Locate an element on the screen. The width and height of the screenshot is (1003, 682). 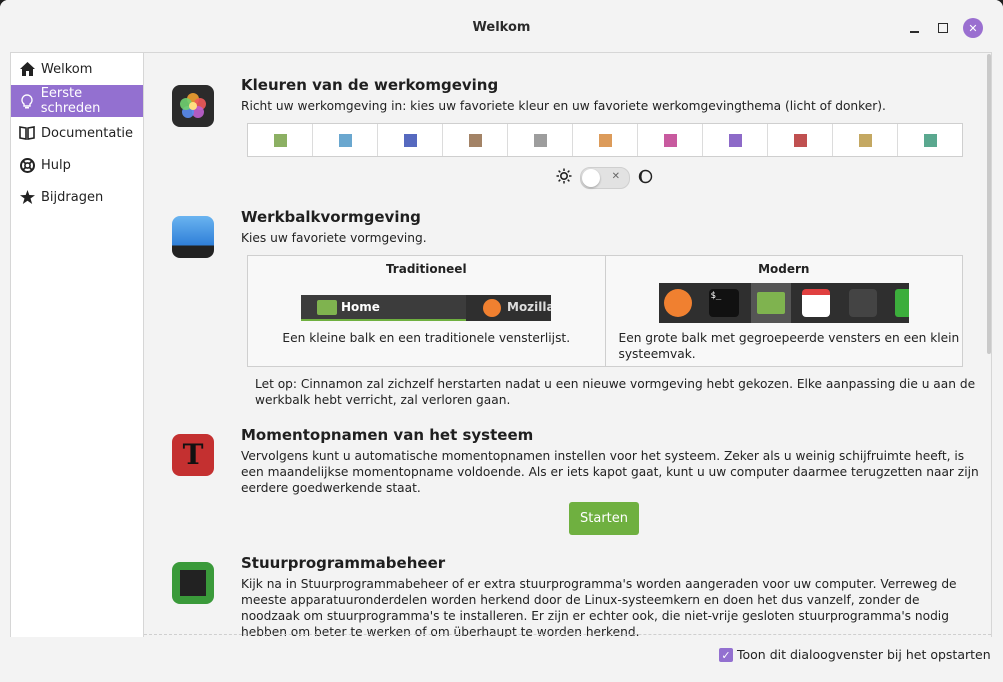
traditional-panel-preview: Home Mozilla is located at coordinates (426, 308).